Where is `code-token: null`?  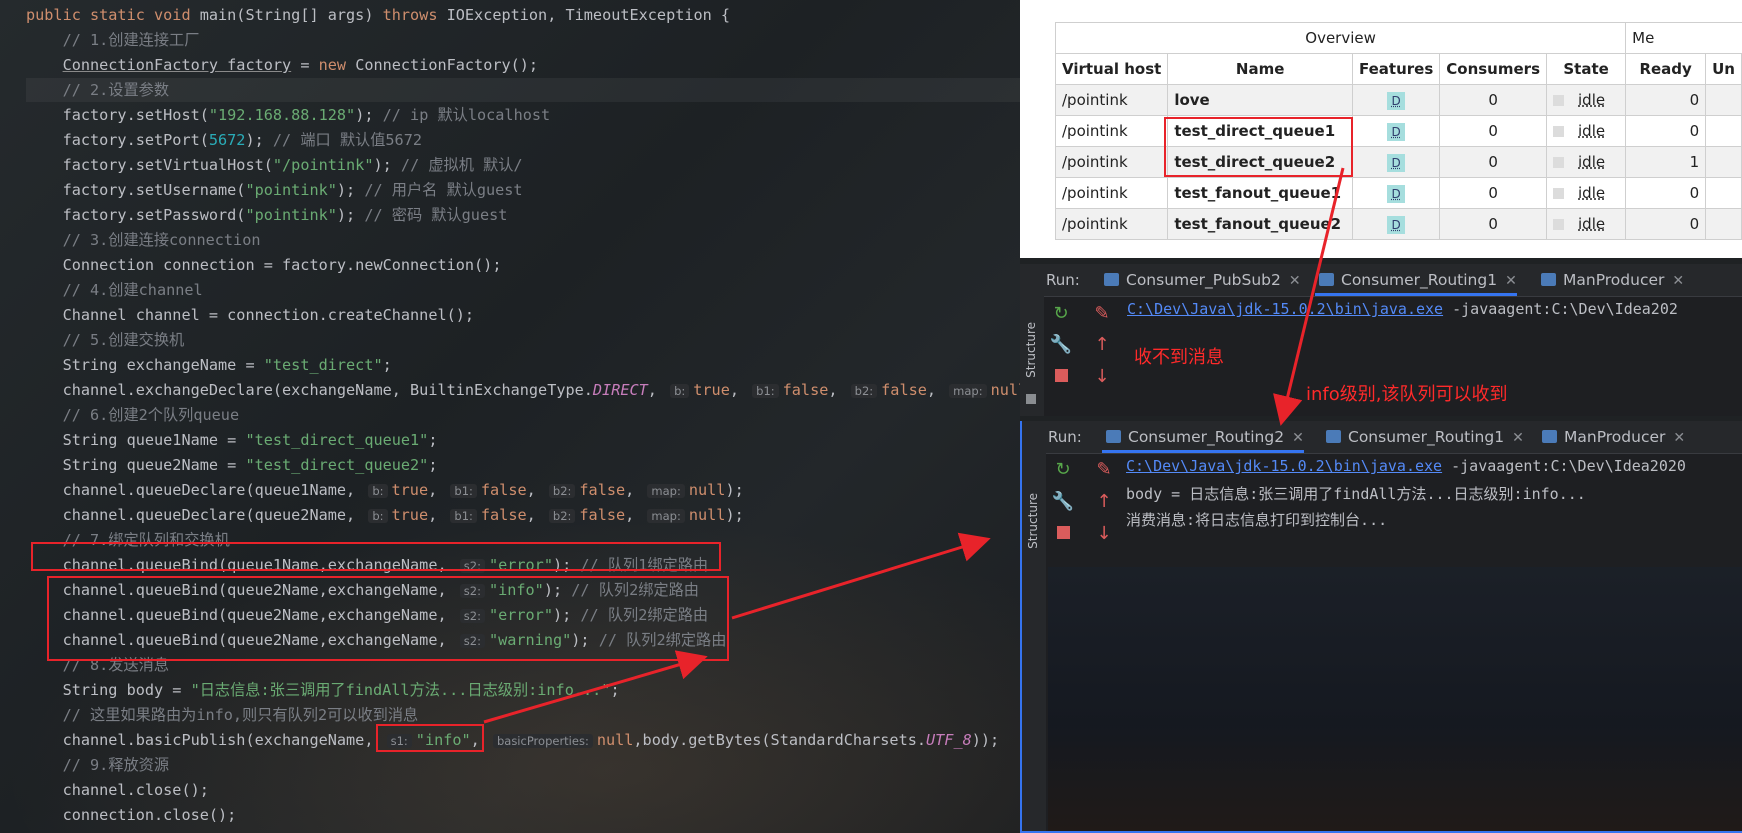
code-token: null is located at coordinates (615, 740).